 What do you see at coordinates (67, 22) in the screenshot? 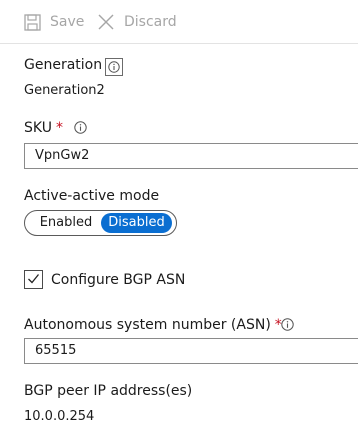
I see `save-label: Save` at bounding box center [67, 22].